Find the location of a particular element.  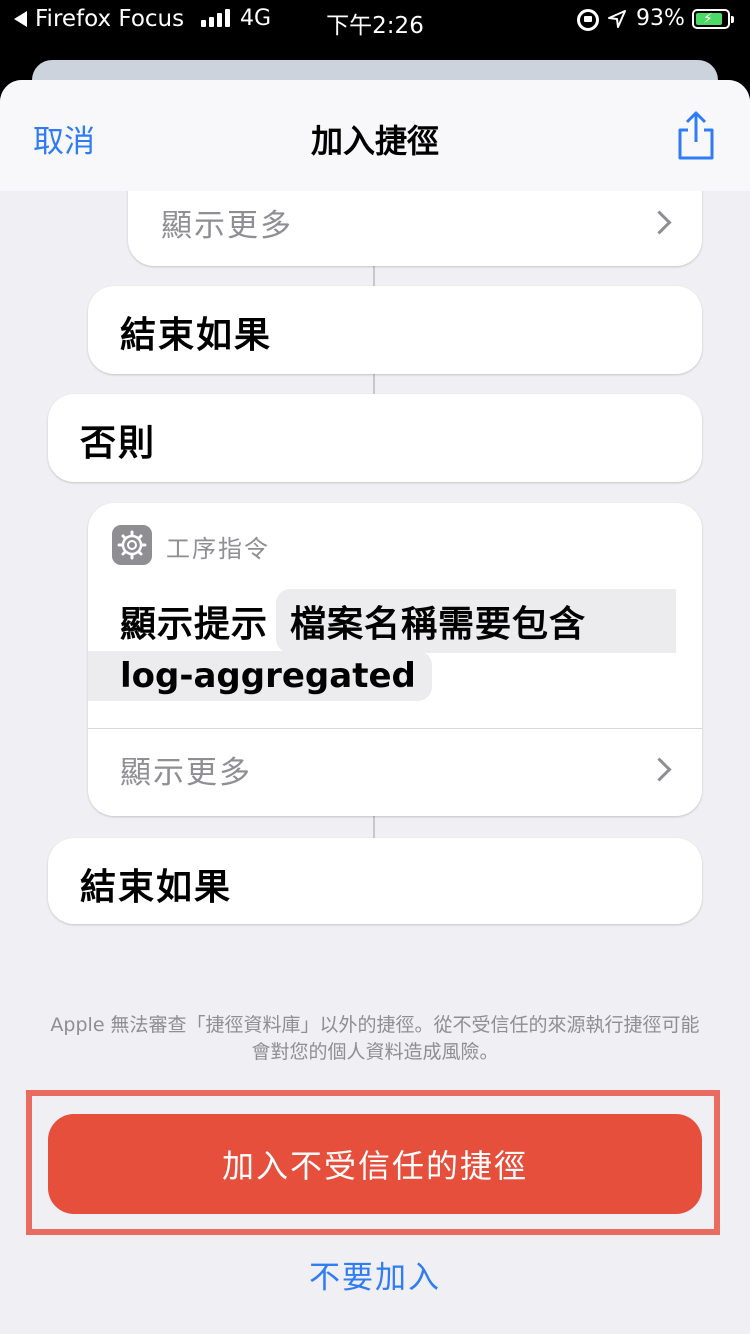

battery-icon: ⚡ is located at coordinates (713, 19).